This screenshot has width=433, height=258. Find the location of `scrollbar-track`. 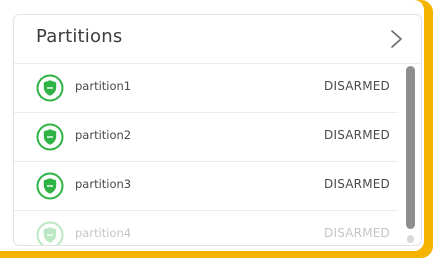

scrollbar-track is located at coordinates (410, 239).